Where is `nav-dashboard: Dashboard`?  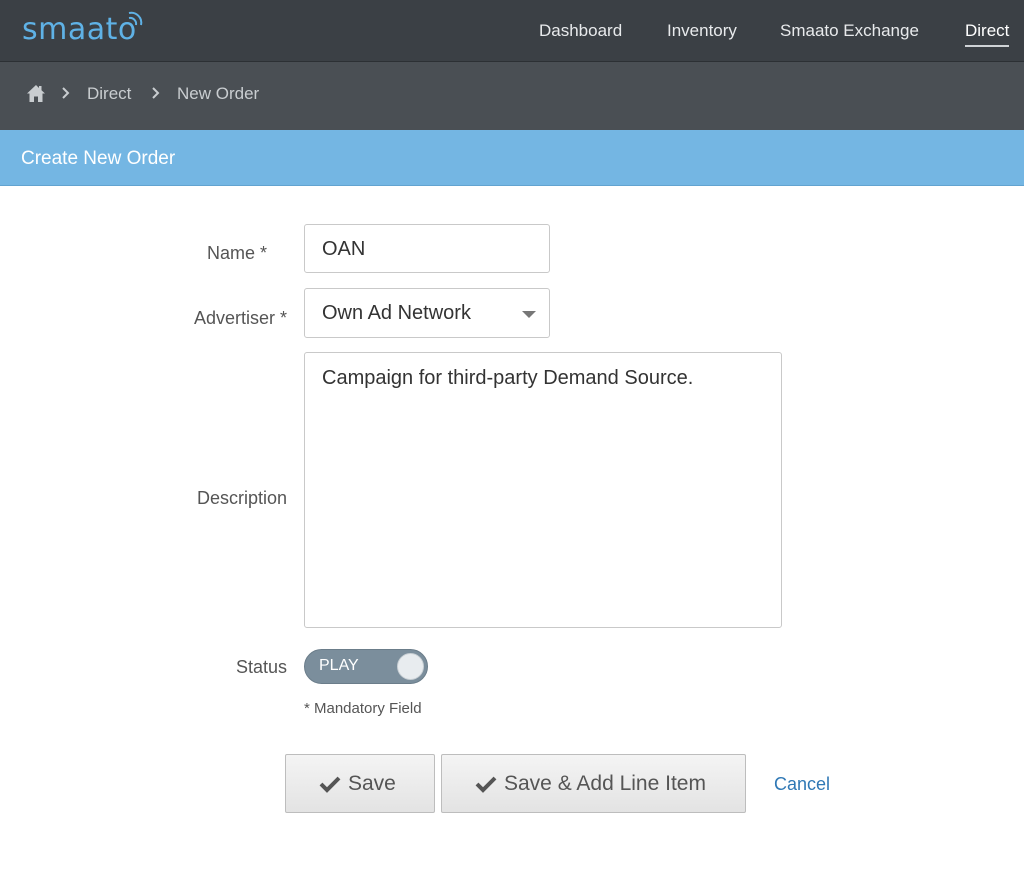 nav-dashboard: Dashboard is located at coordinates (580, 31).